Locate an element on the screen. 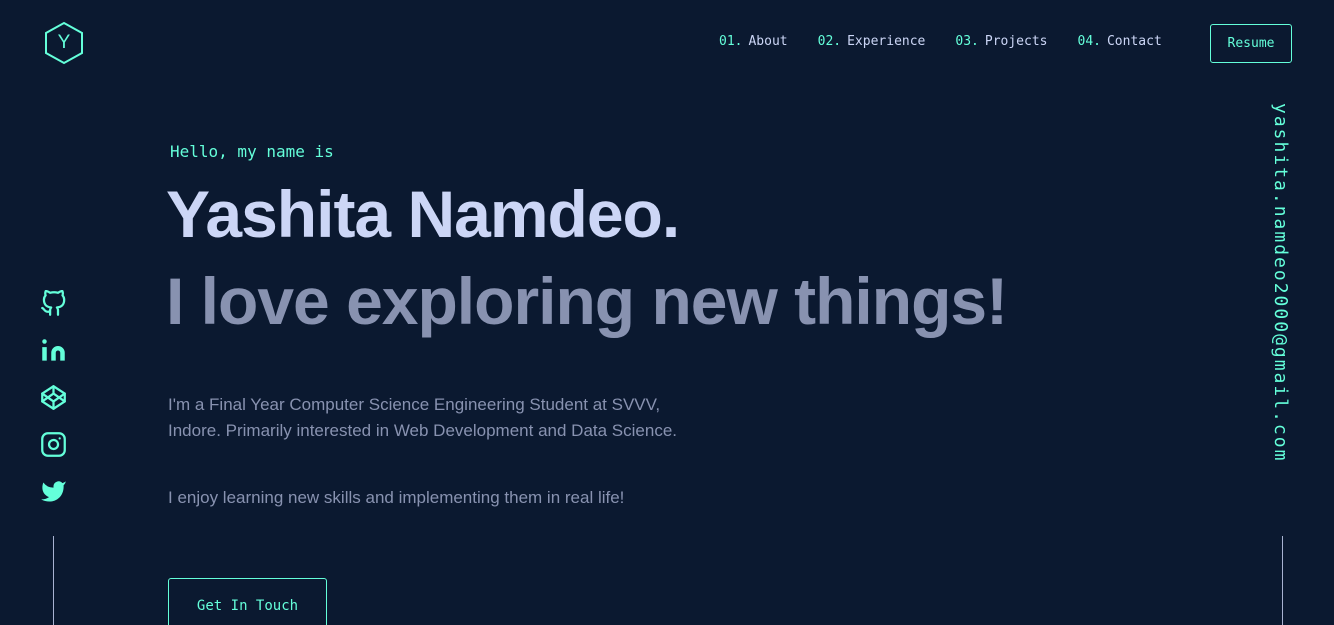  nav-item-contact: 04. Contact is located at coordinates (1120, 41).